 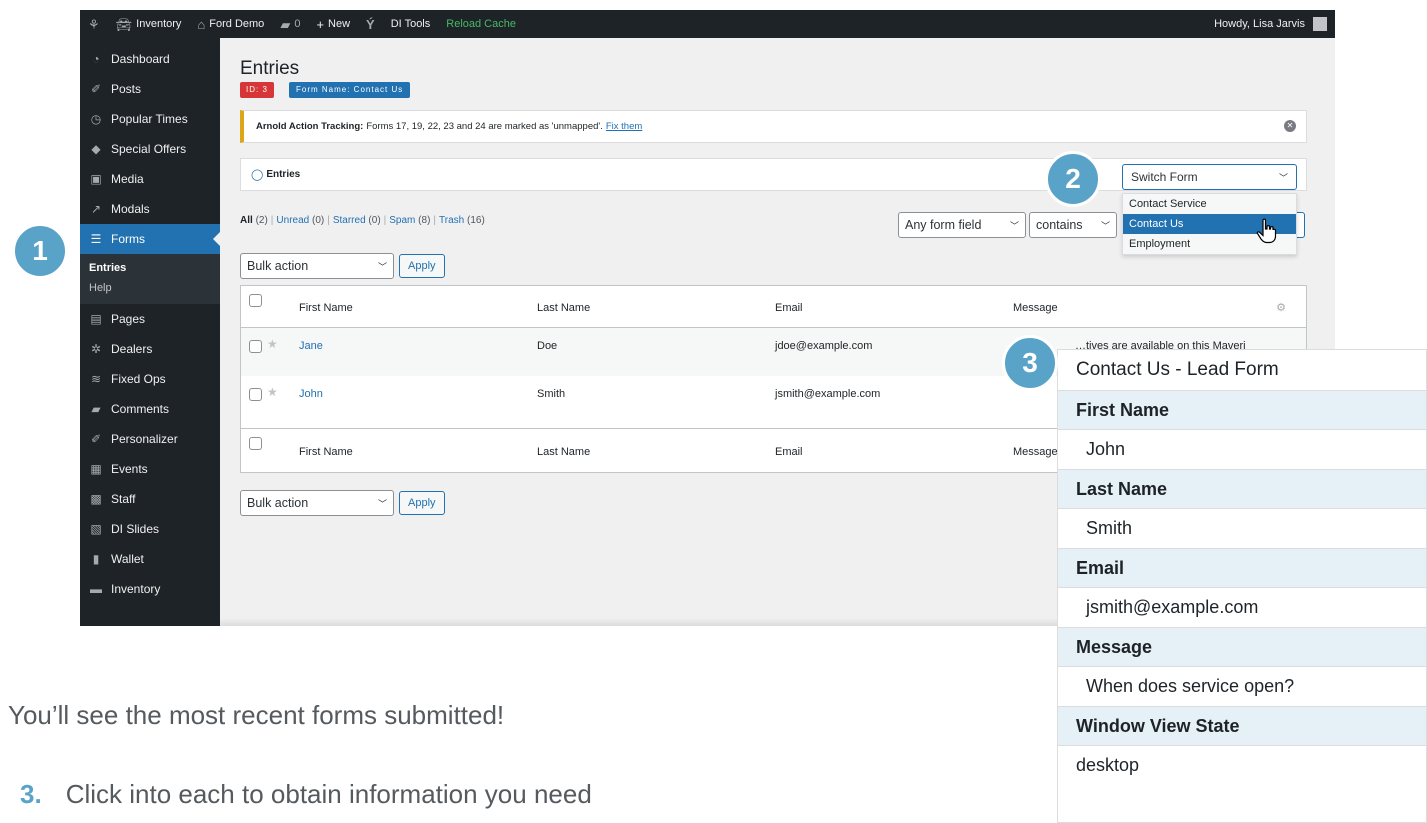 I want to click on sidebar-item-label: Posts, so click(x=126, y=89).